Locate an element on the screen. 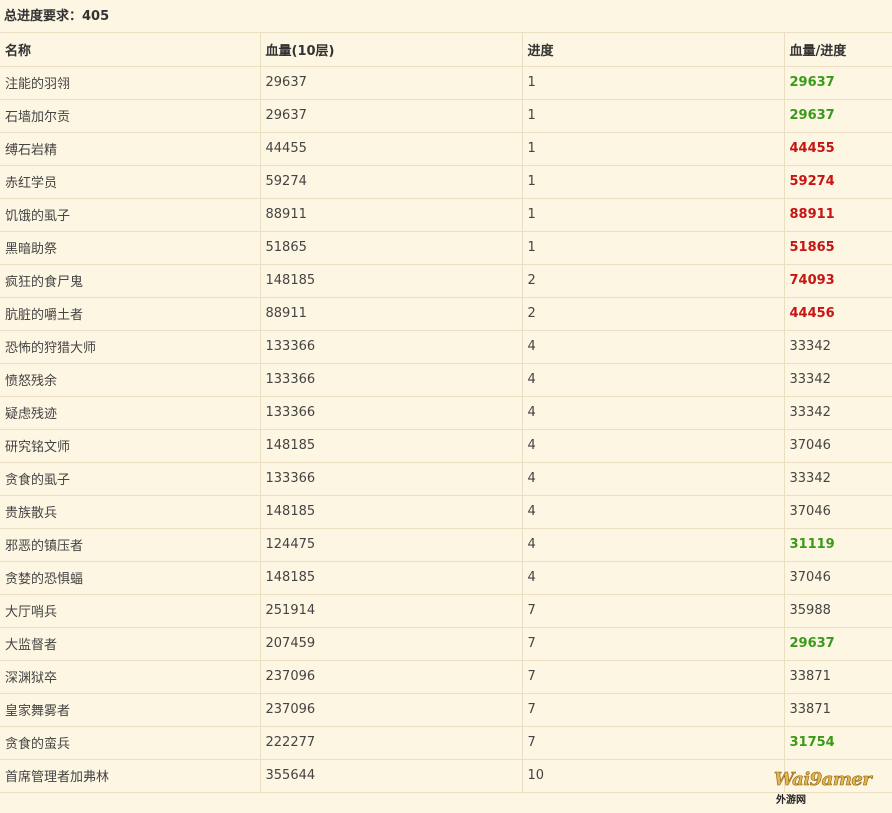 The height and width of the screenshot is (813, 892). cell-name: 黑暗助祭 is located at coordinates (130, 248).